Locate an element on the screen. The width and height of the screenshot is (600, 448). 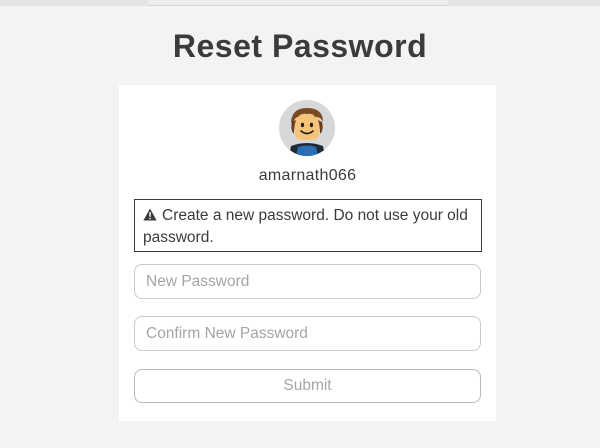
tab-edge is located at coordinates (298, 3).